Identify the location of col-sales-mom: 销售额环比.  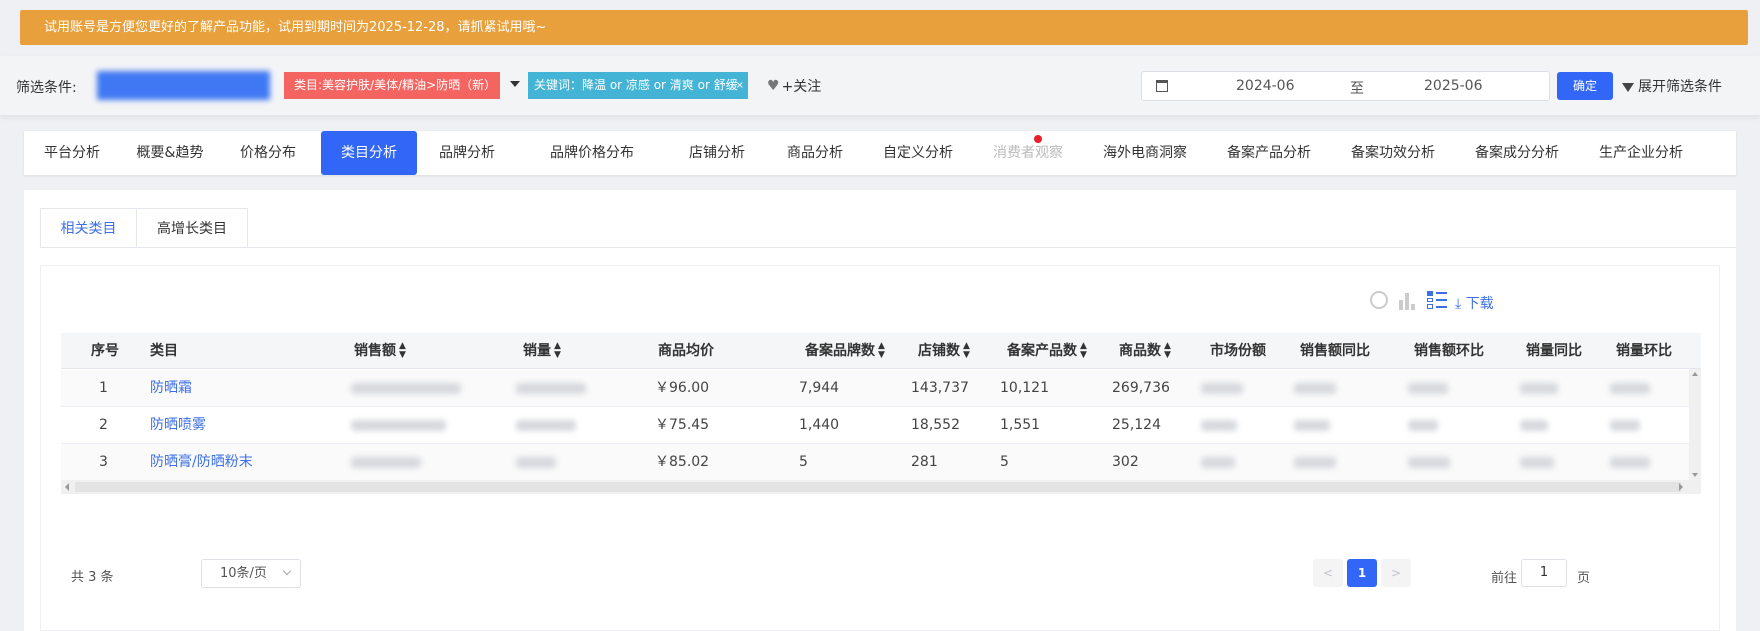
(1449, 351).